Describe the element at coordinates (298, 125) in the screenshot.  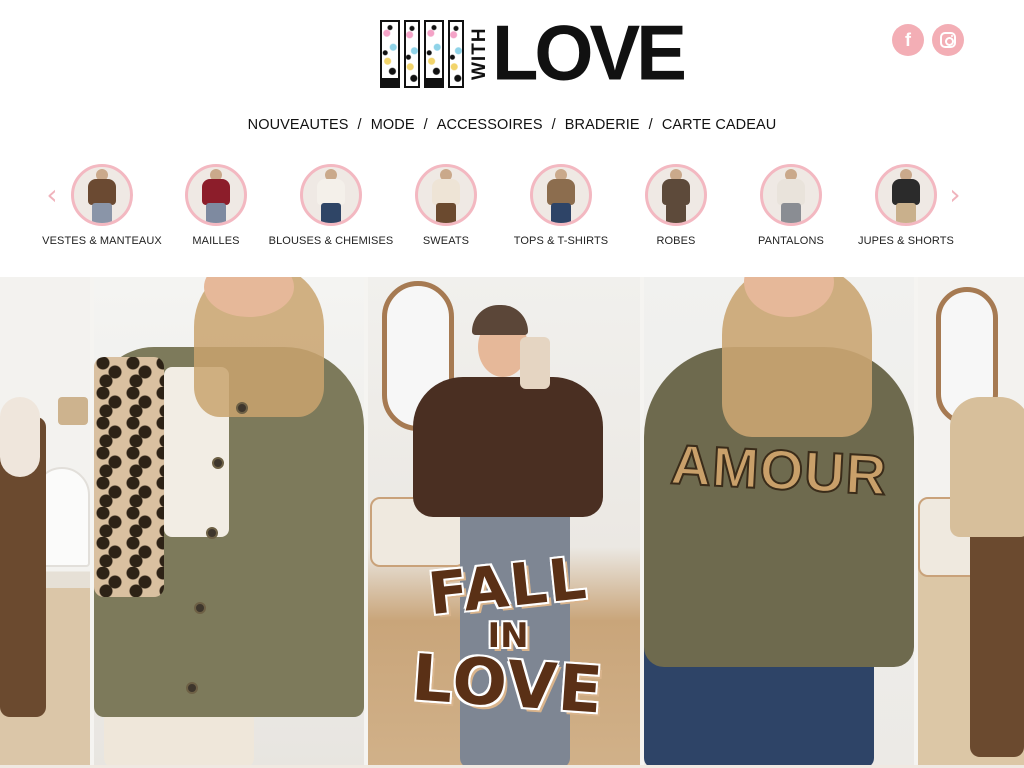
I see `nav-item-nouveautes: NOUVEAUTES` at that location.